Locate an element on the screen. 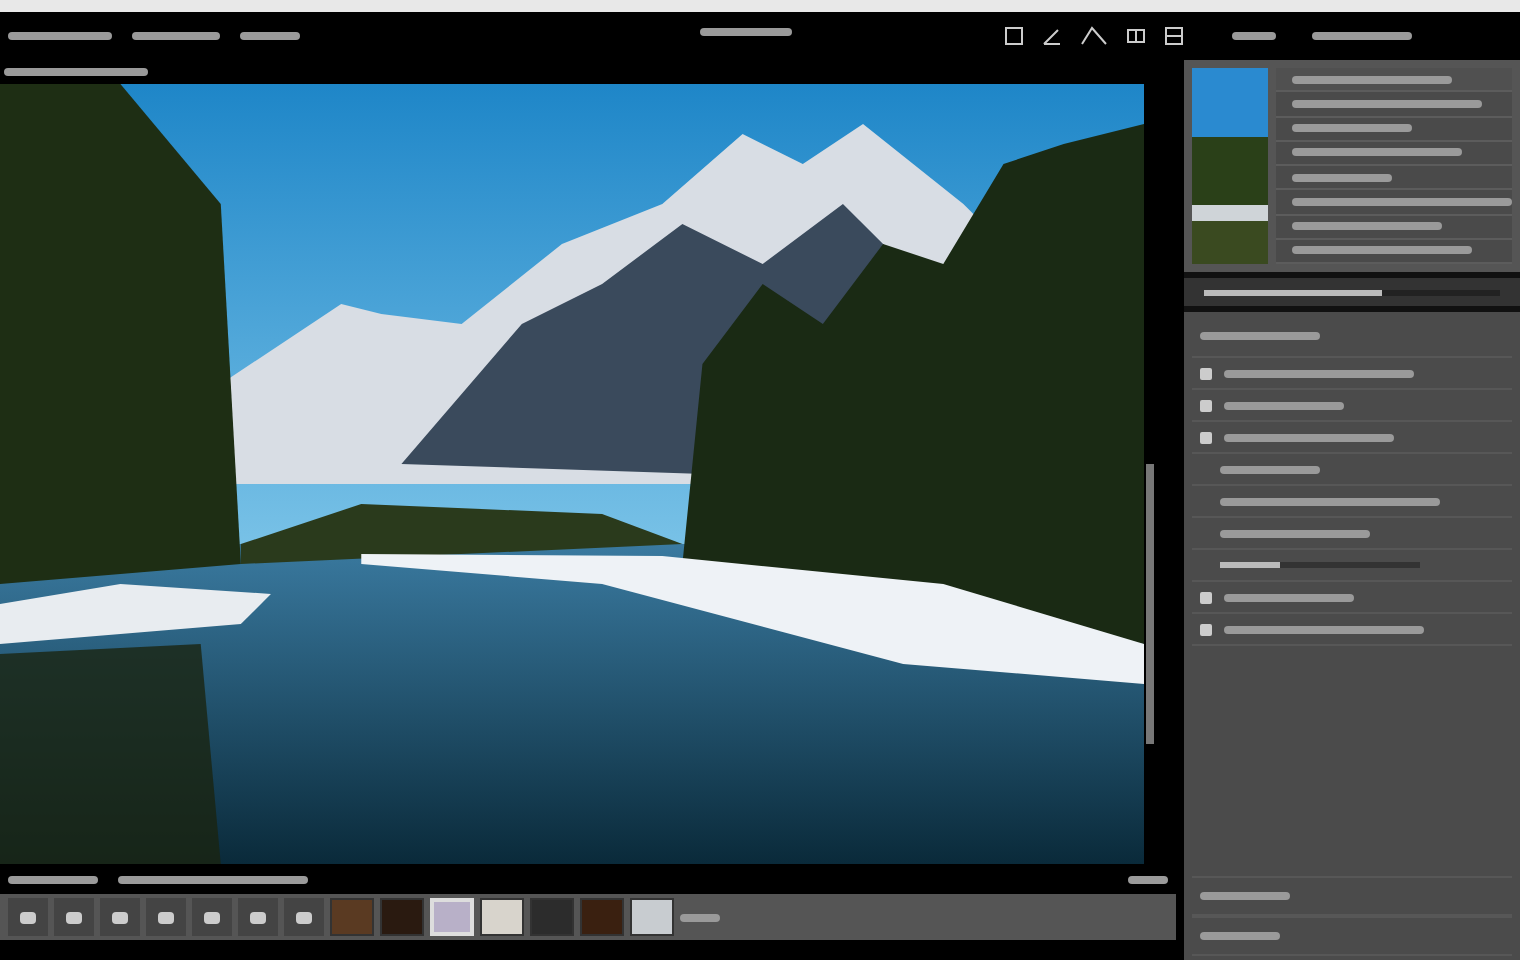  pen-icon is located at coordinates (1052, 36).